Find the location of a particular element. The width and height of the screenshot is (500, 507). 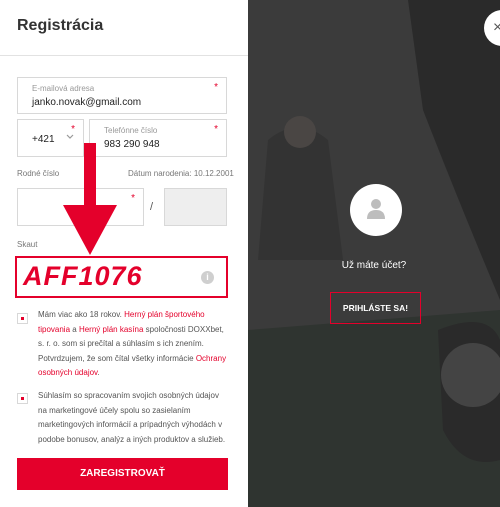

consent-text: . is located at coordinates (98, 372).